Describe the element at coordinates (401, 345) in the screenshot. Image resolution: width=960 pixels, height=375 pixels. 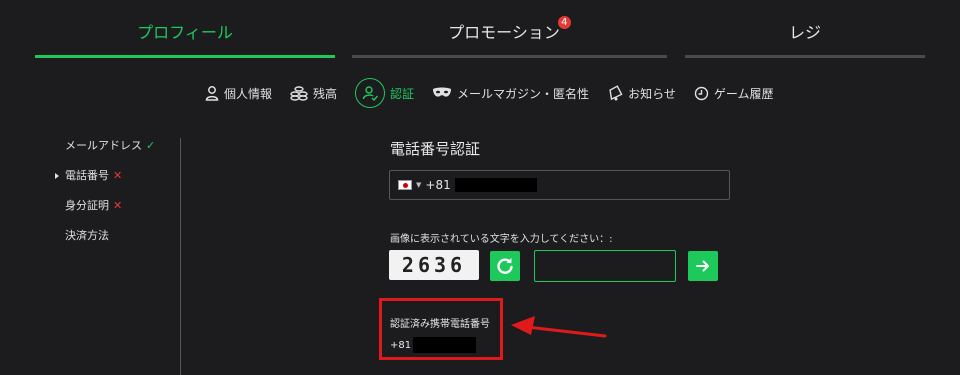
I see `verified-prefix: +81` at that location.